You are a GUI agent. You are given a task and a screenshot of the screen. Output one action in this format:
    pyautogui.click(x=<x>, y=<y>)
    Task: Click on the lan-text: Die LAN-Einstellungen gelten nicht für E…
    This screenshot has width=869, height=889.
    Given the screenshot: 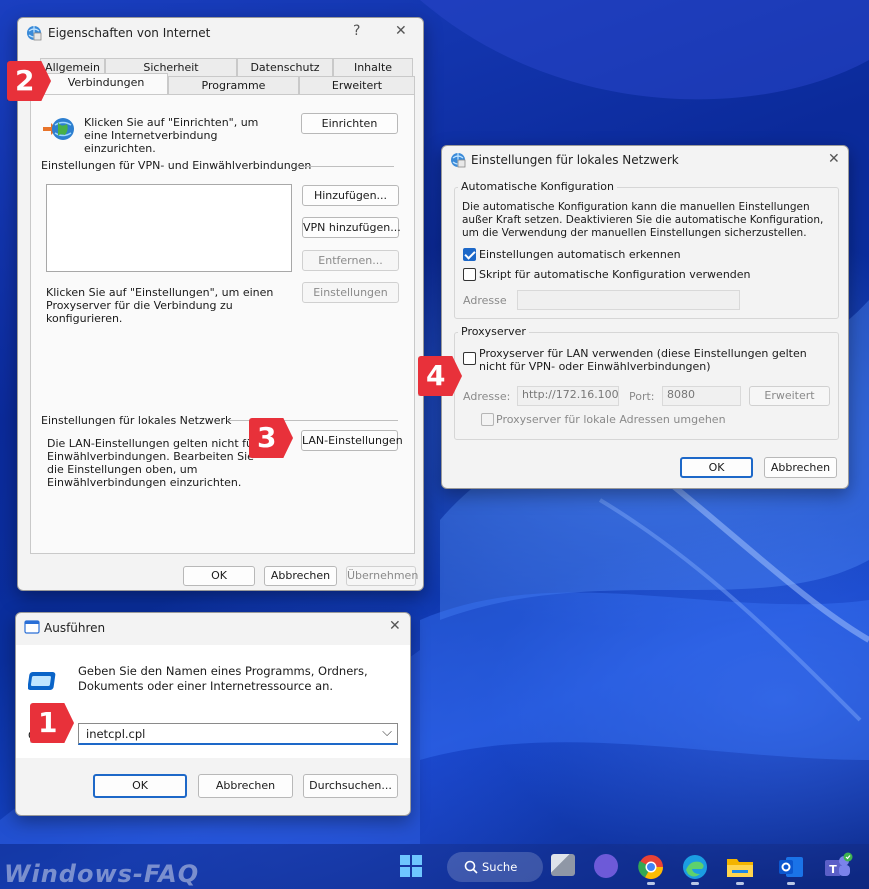 What is the action you would take?
    pyautogui.click(x=152, y=463)
    